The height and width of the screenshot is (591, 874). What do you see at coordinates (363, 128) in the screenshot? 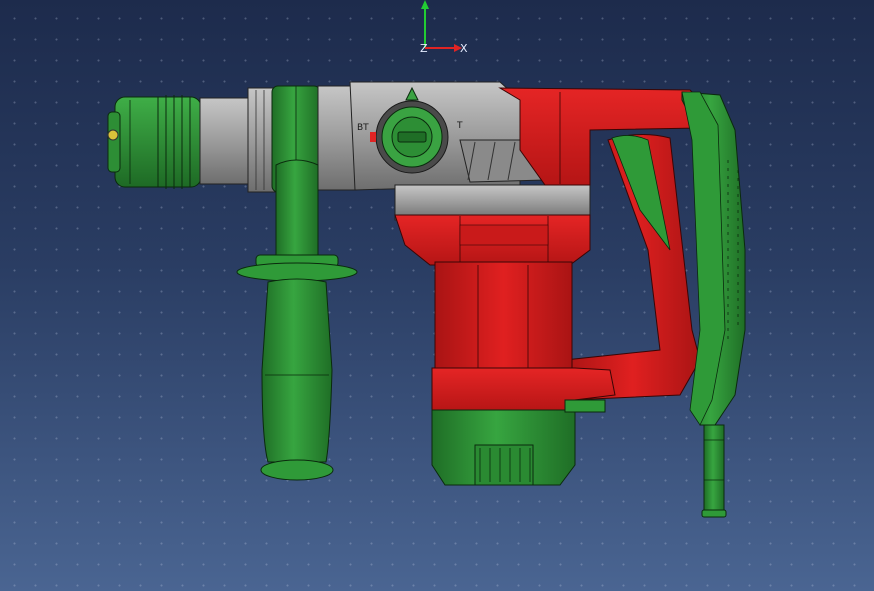
I see `selector-left-mark: BT` at bounding box center [363, 128].